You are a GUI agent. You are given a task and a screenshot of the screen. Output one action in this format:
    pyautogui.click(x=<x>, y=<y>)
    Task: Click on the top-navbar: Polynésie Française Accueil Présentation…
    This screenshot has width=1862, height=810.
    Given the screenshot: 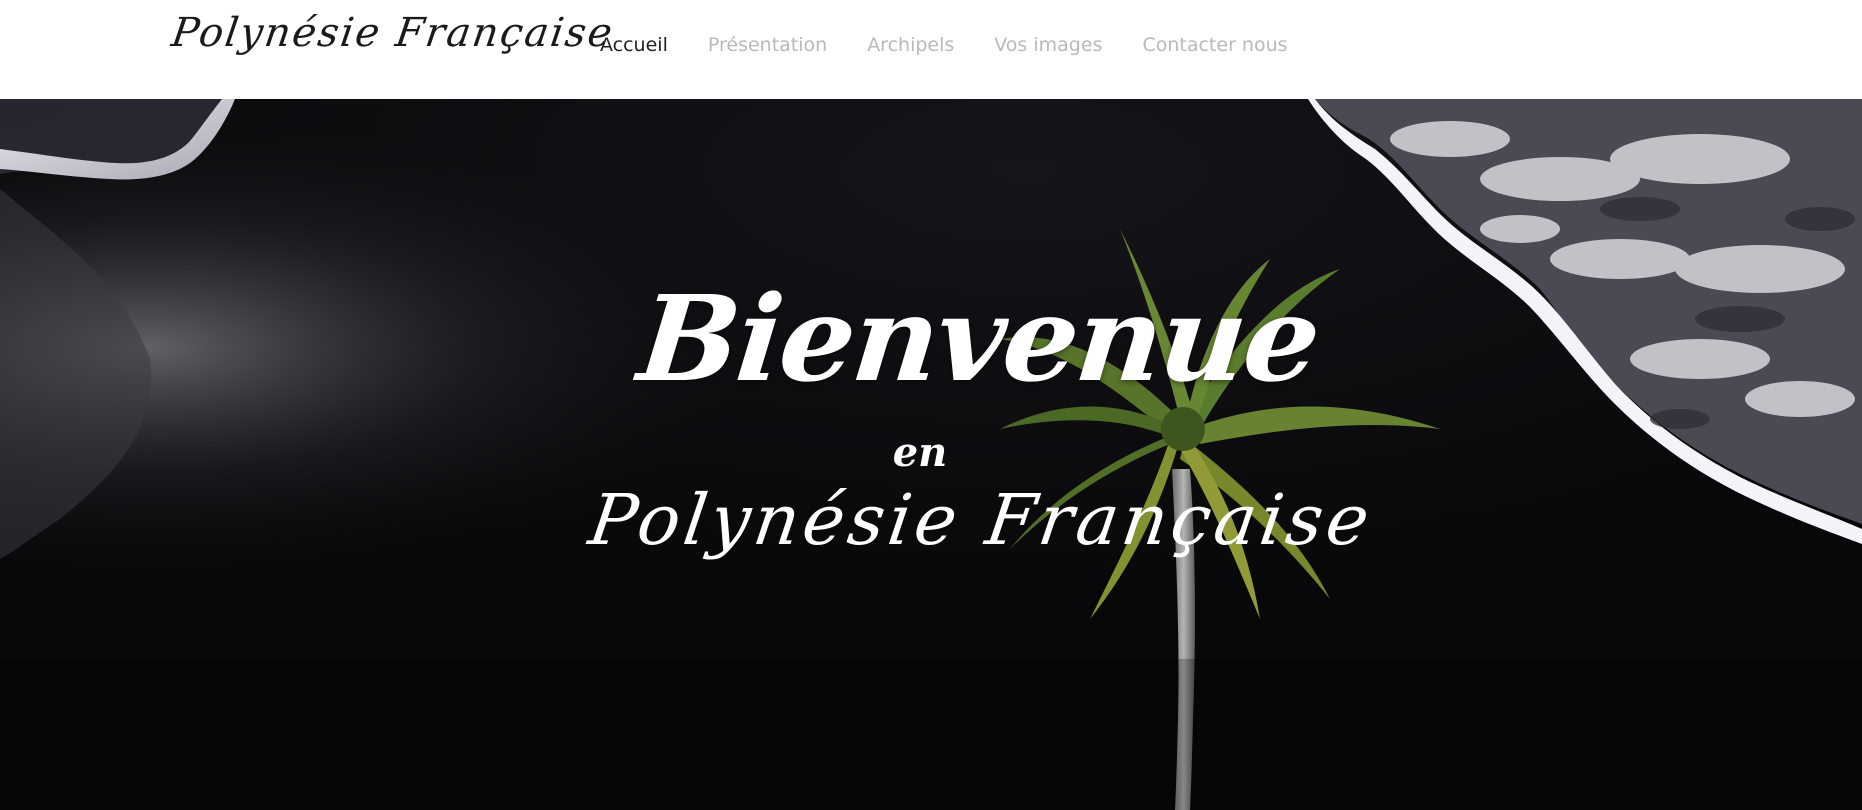 What is the action you would take?
    pyautogui.click(x=931, y=49)
    